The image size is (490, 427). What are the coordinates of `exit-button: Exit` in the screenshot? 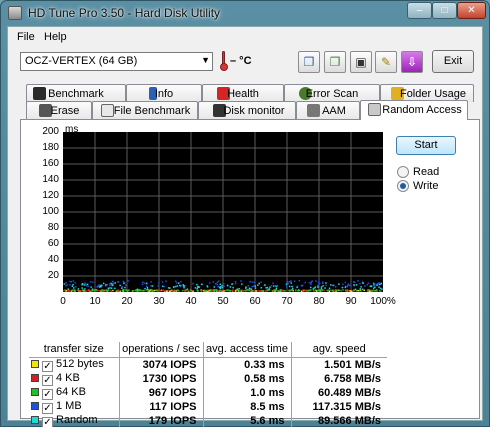 It's located at (453, 61).